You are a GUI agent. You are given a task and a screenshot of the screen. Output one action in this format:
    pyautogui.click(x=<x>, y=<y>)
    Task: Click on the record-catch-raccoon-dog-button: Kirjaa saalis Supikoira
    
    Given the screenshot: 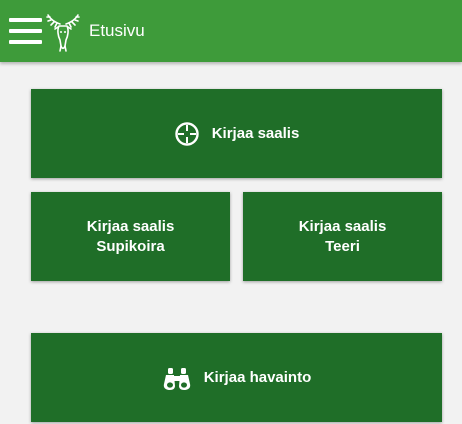 What is the action you would take?
    pyautogui.click(x=130, y=236)
    